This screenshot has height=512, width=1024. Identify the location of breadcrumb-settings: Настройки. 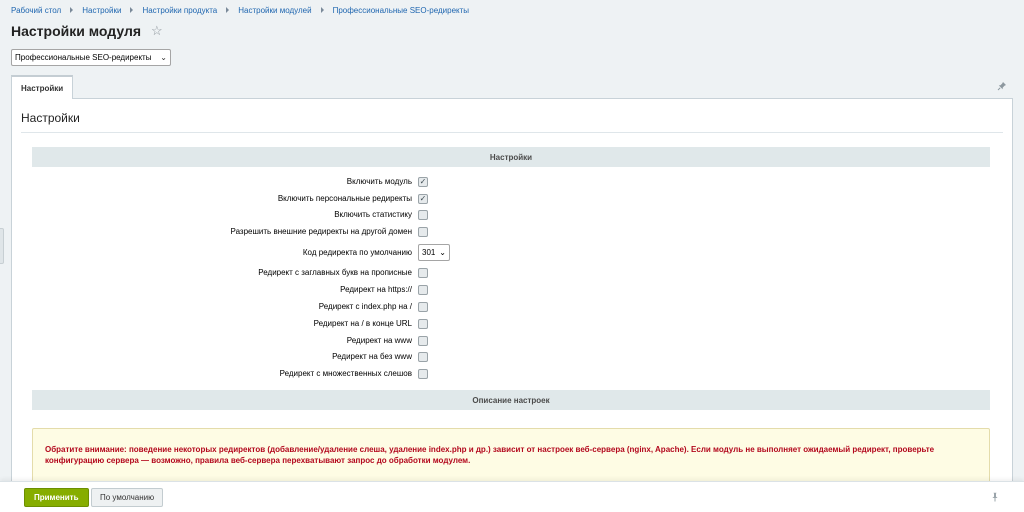
(101, 10).